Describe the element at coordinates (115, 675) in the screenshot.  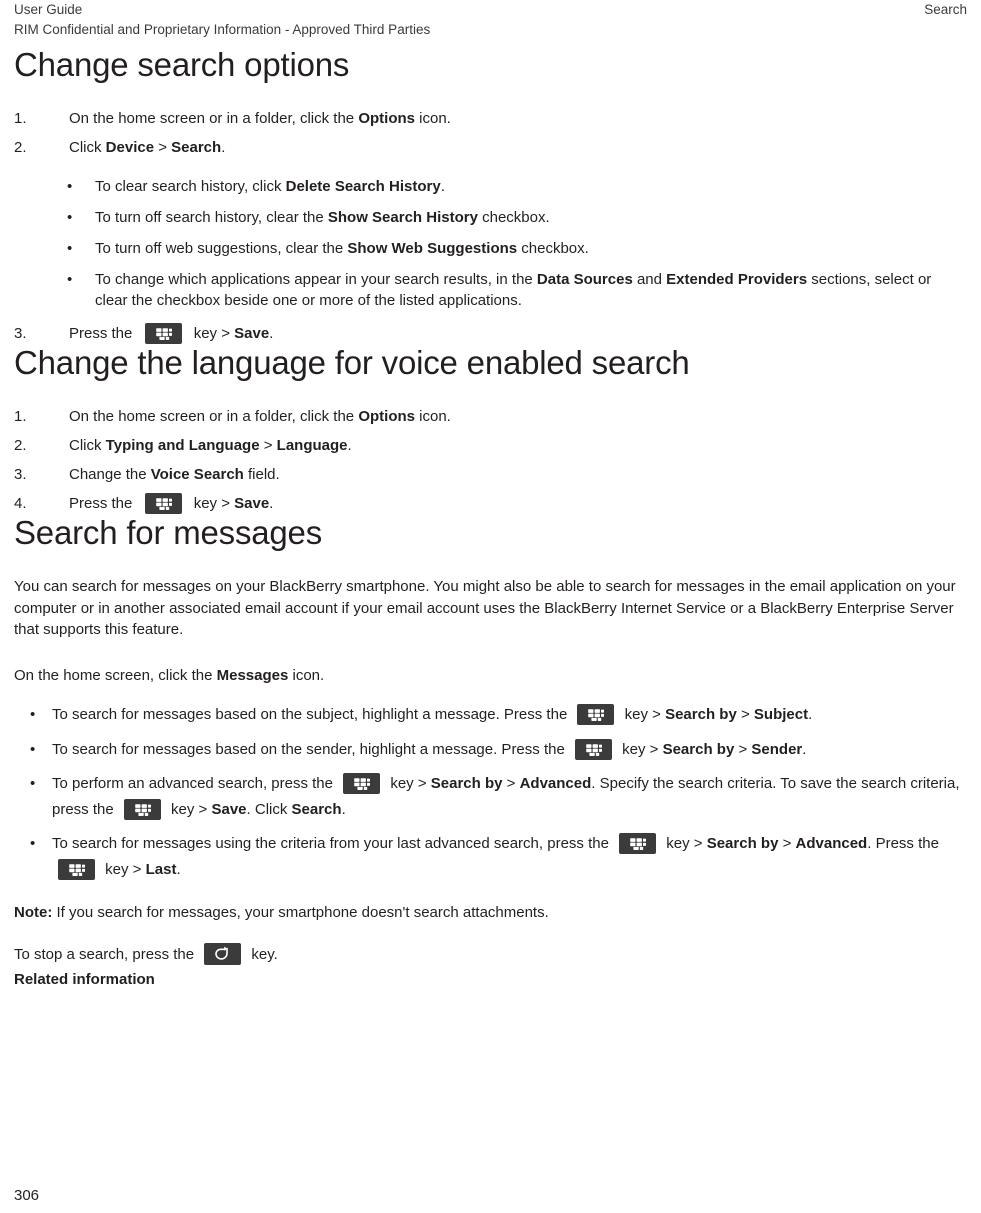
I see `lead-text-pre: On the home screen, click the` at that location.